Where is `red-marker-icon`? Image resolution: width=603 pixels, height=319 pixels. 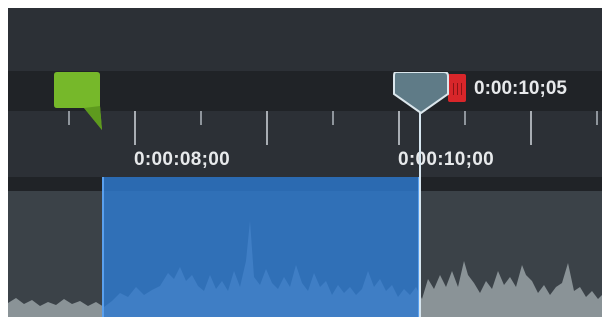
red-marker-icon is located at coordinates (457, 88).